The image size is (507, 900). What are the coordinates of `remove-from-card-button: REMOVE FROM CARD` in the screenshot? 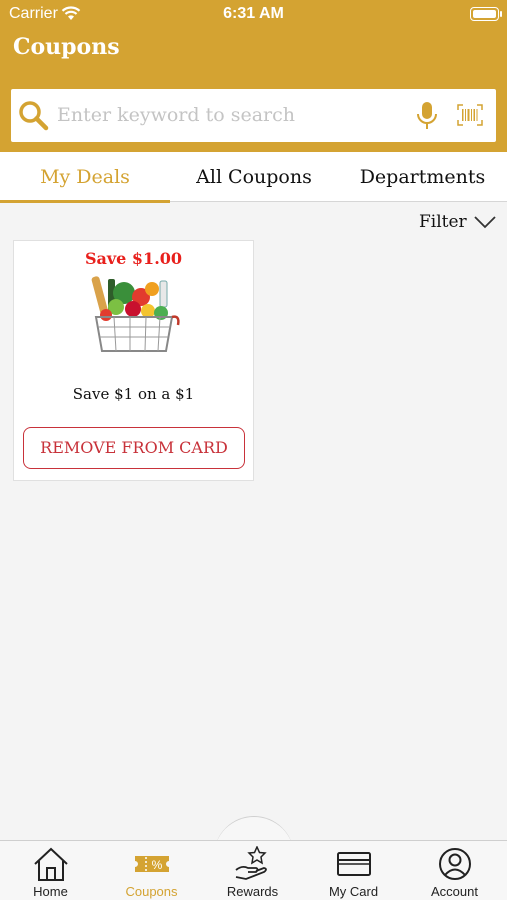 It's located at (134, 448).